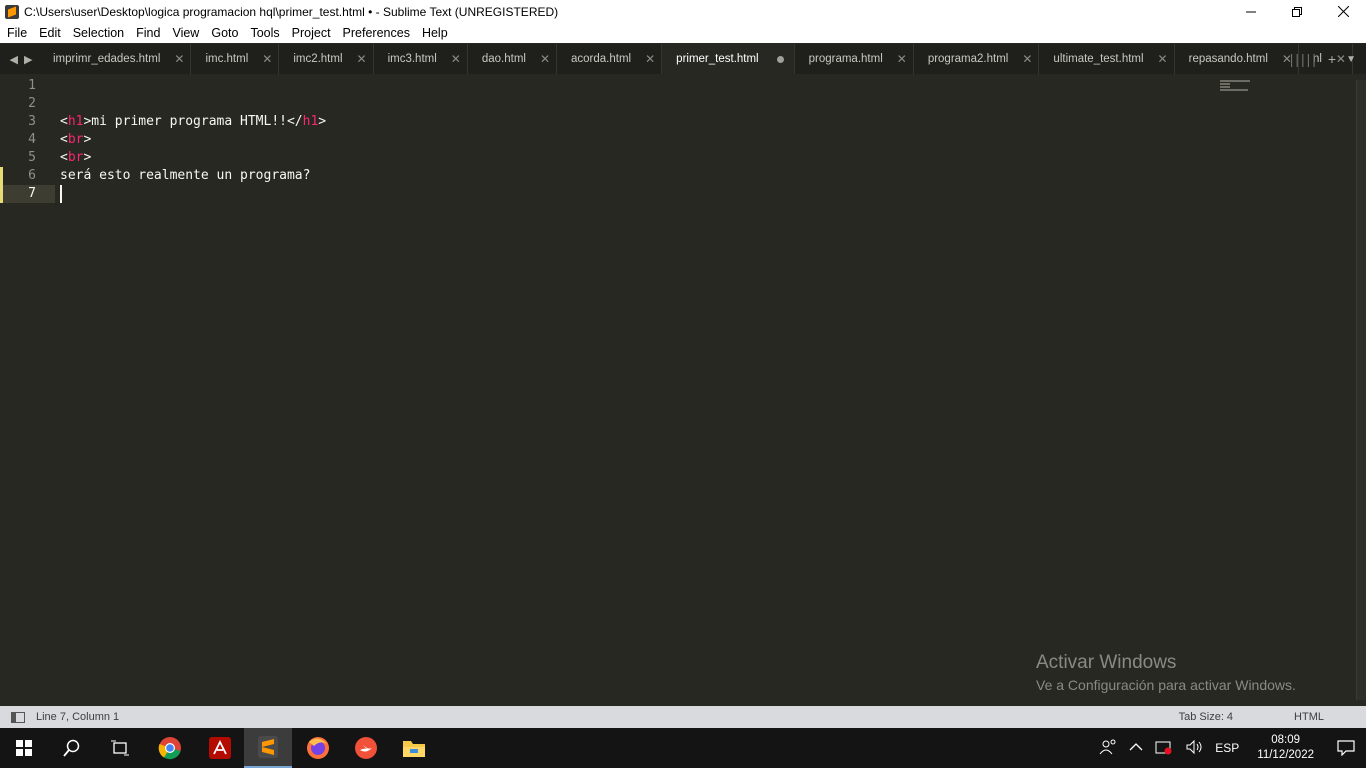  I want to click on notification-icon, so click(1346, 748).